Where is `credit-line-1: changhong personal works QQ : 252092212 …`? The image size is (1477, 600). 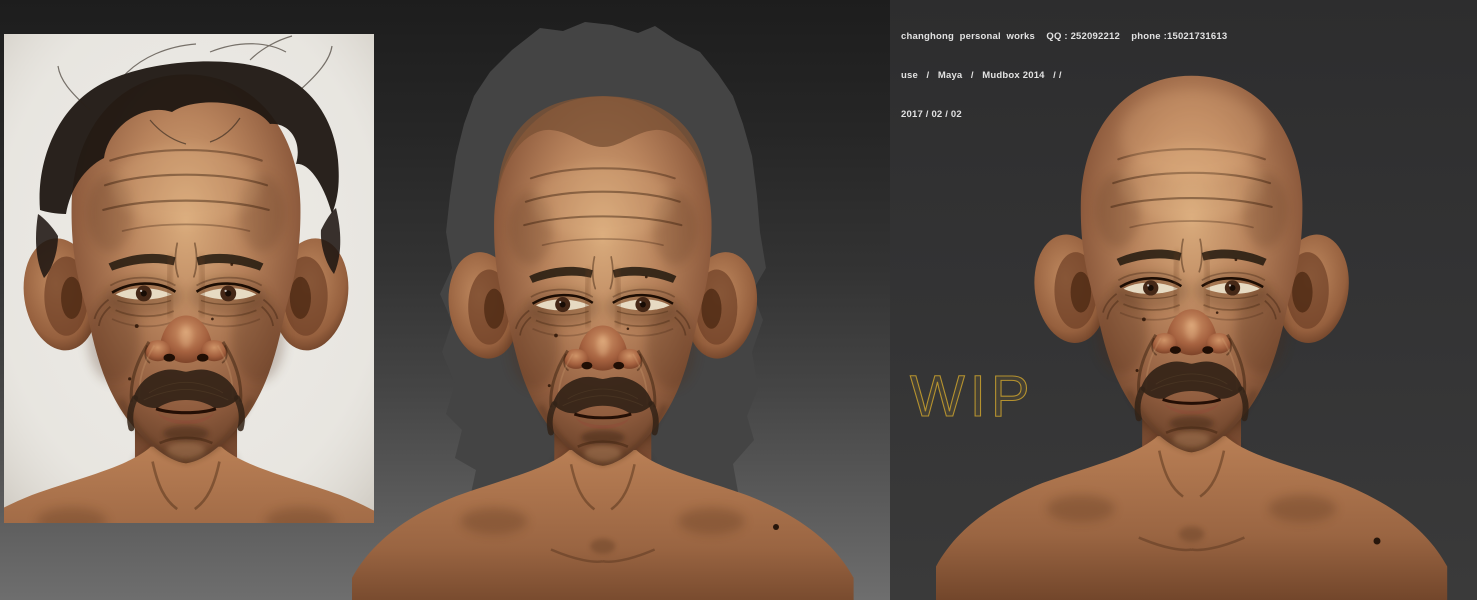
credit-line-1: changhong personal works QQ : 252092212 … is located at coordinates (1064, 36).